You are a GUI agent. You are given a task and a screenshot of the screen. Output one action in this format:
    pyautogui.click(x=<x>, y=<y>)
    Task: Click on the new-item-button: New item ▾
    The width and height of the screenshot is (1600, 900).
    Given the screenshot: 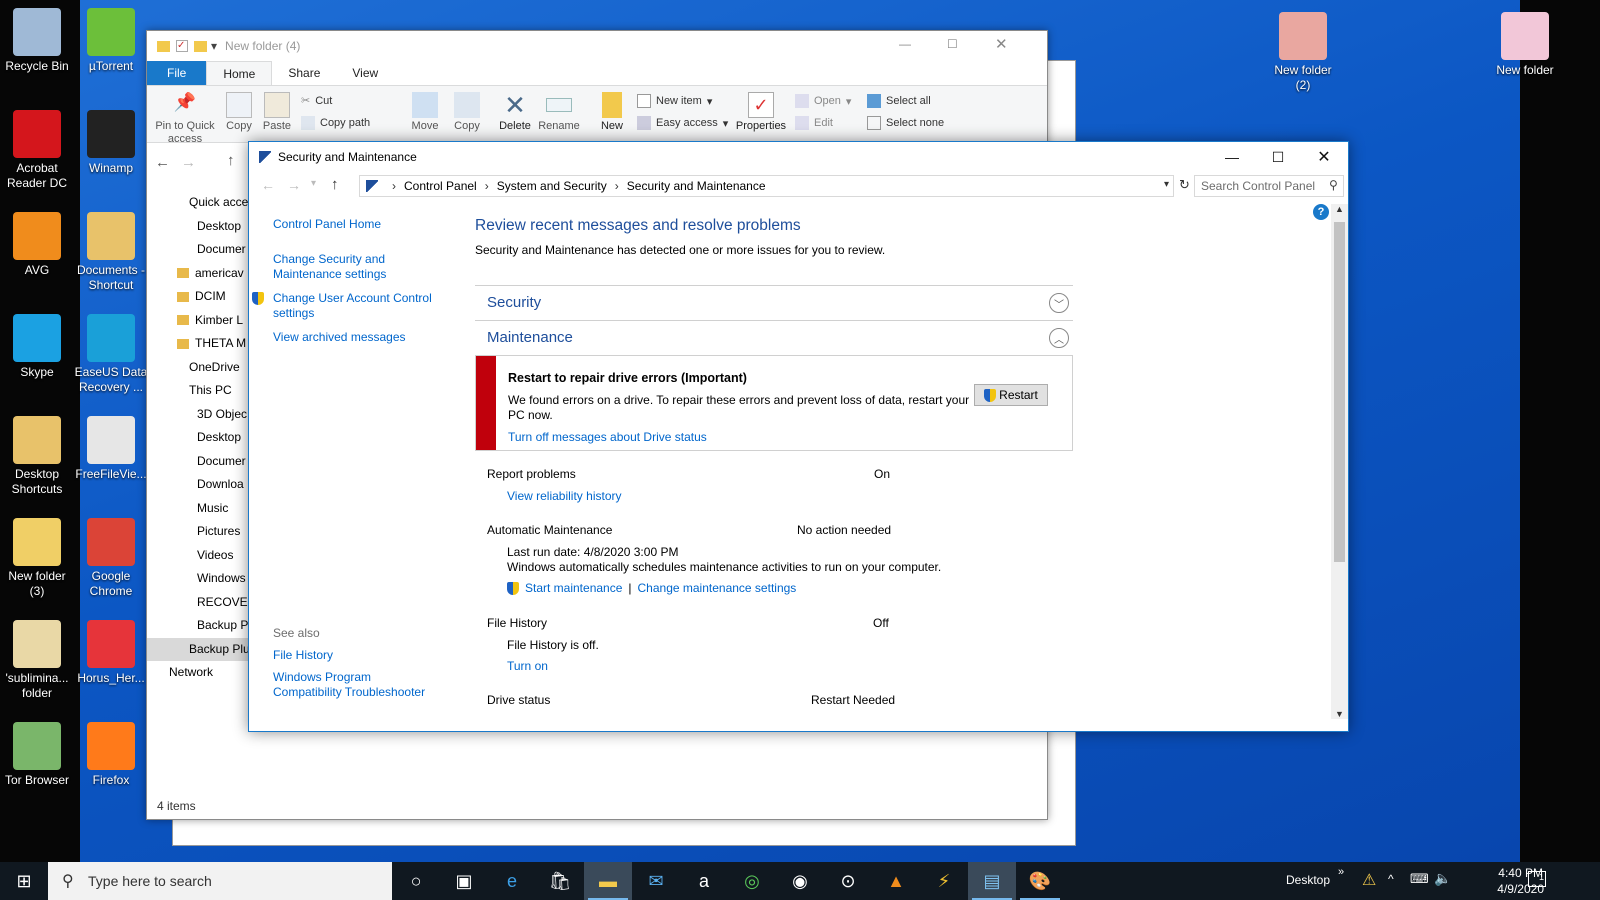 What is the action you would take?
    pyautogui.click(x=674, y=101)
    